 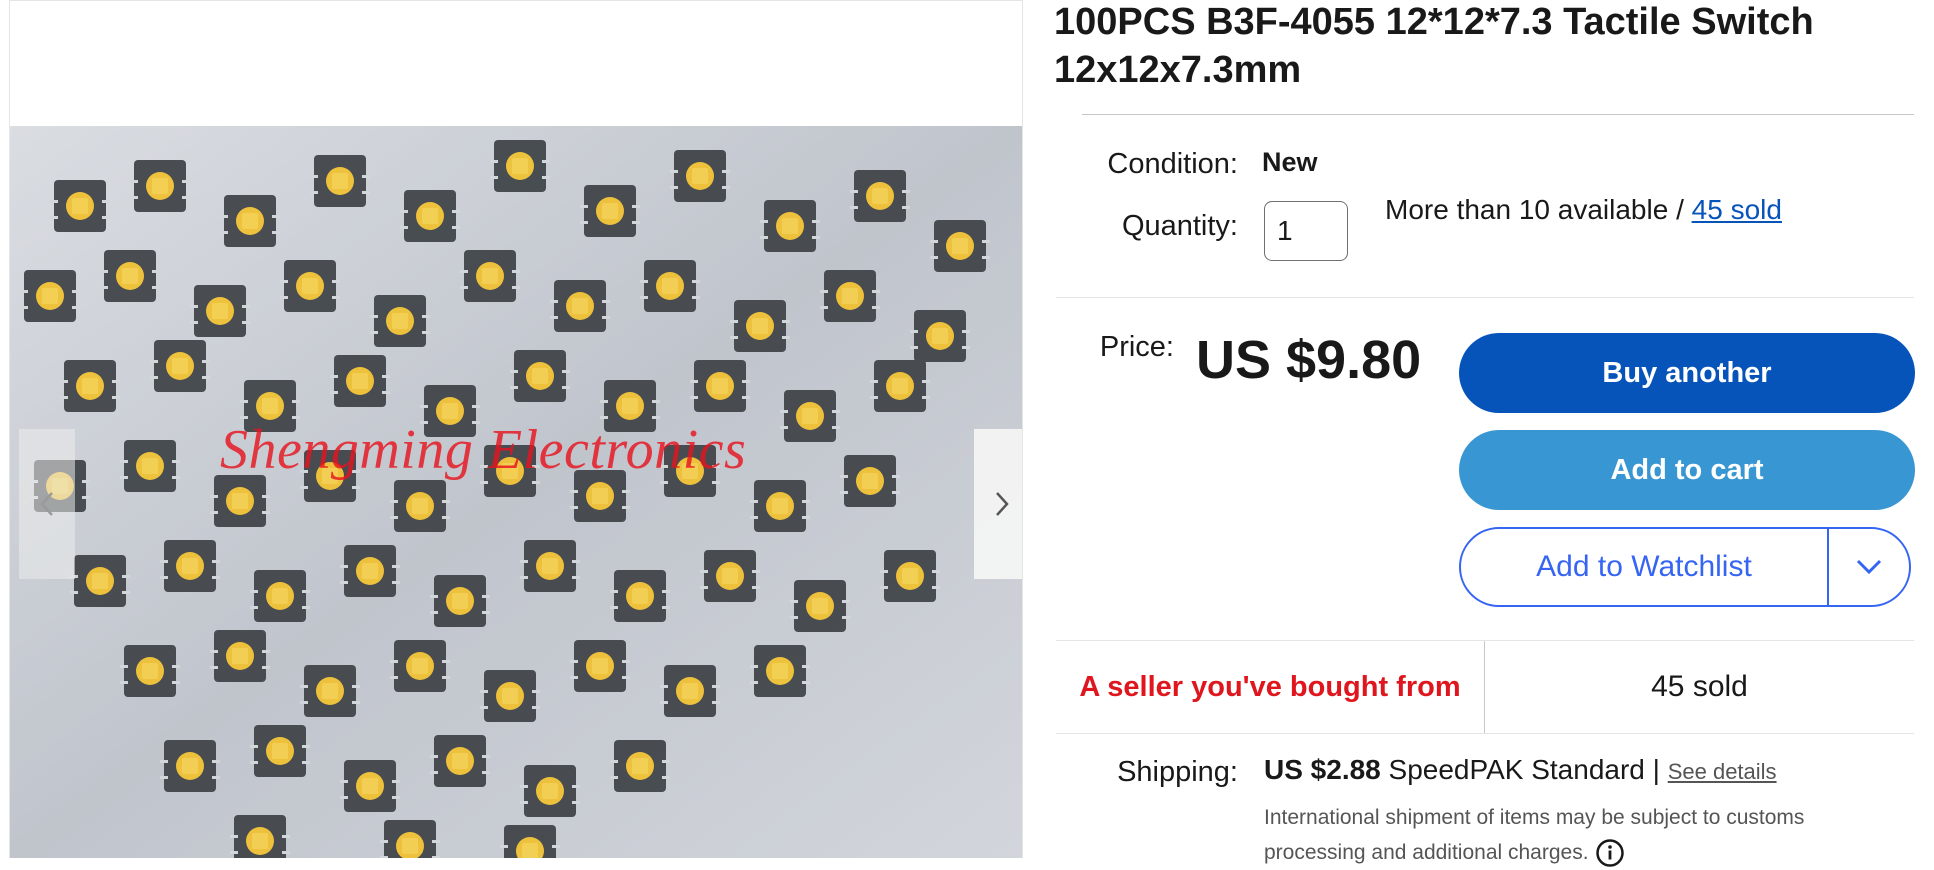 I want to click on gallery-next-button, so click(x=998, y=504).